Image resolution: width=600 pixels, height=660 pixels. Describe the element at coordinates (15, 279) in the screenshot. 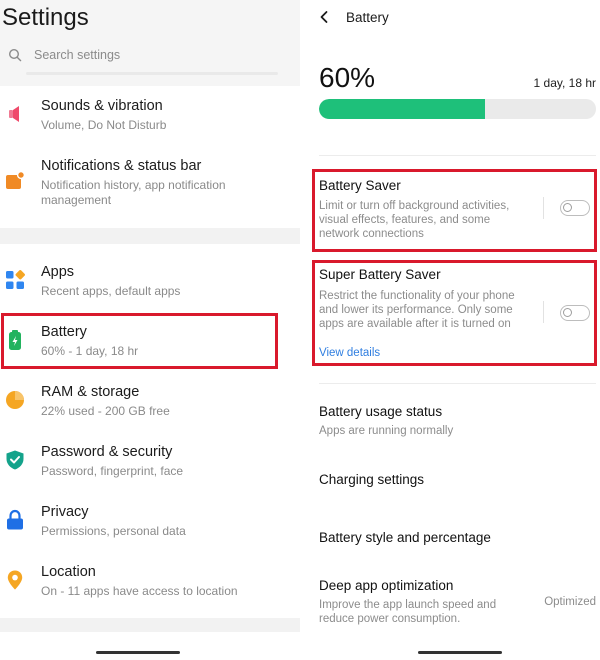

I see `apps-grid-icon` at that location.